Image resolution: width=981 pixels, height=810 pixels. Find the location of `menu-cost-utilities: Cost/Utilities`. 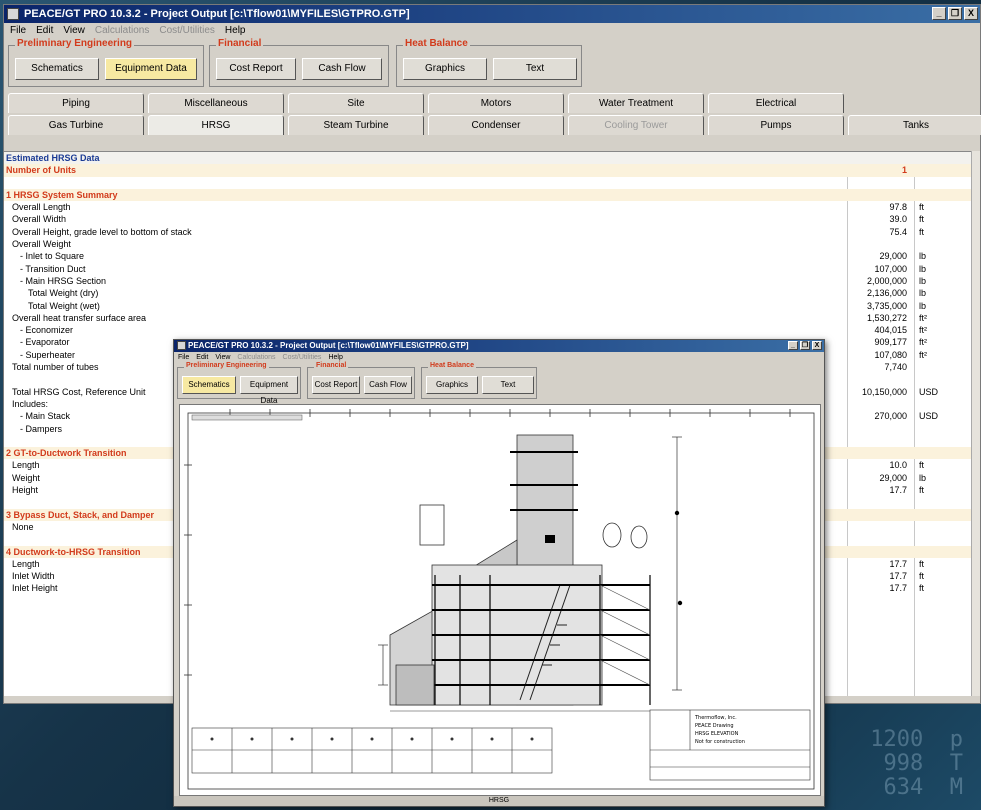

menu-cost-utilities: Cost/Utilities is located at coordinates (187, 31).